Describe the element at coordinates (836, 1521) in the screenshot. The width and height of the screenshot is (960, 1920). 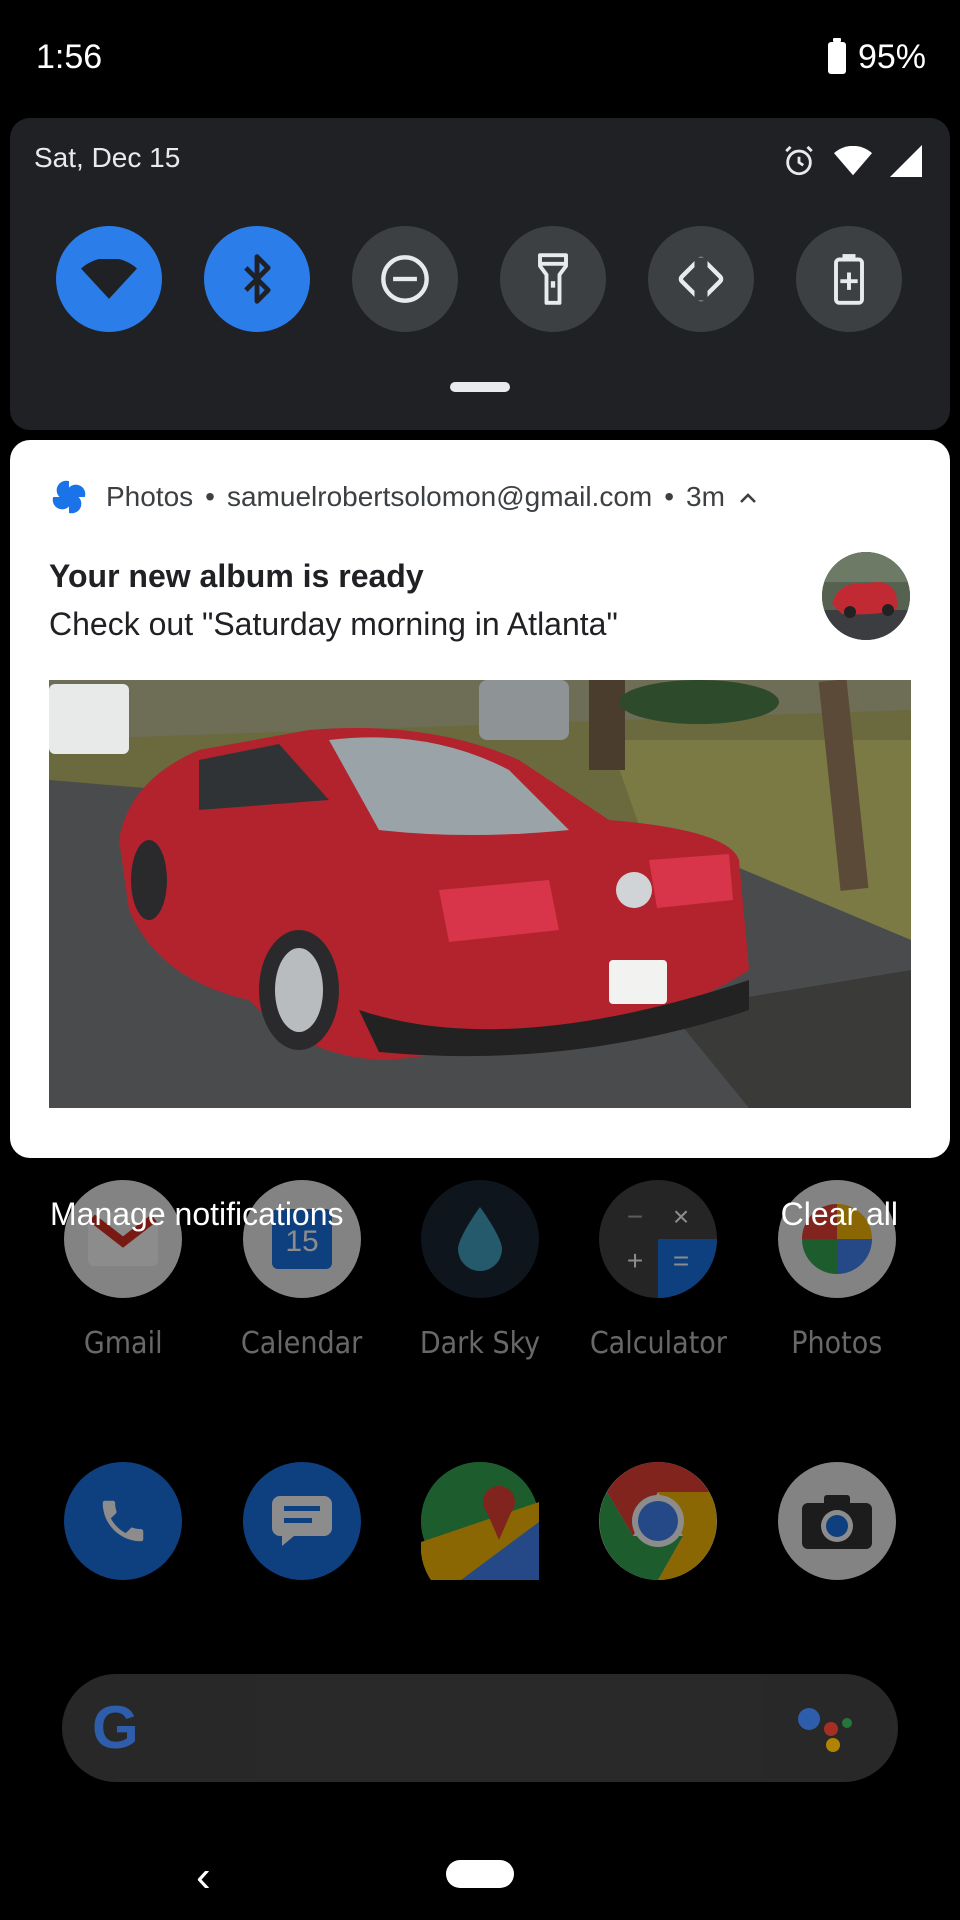
I see `camera-icon` at that location.